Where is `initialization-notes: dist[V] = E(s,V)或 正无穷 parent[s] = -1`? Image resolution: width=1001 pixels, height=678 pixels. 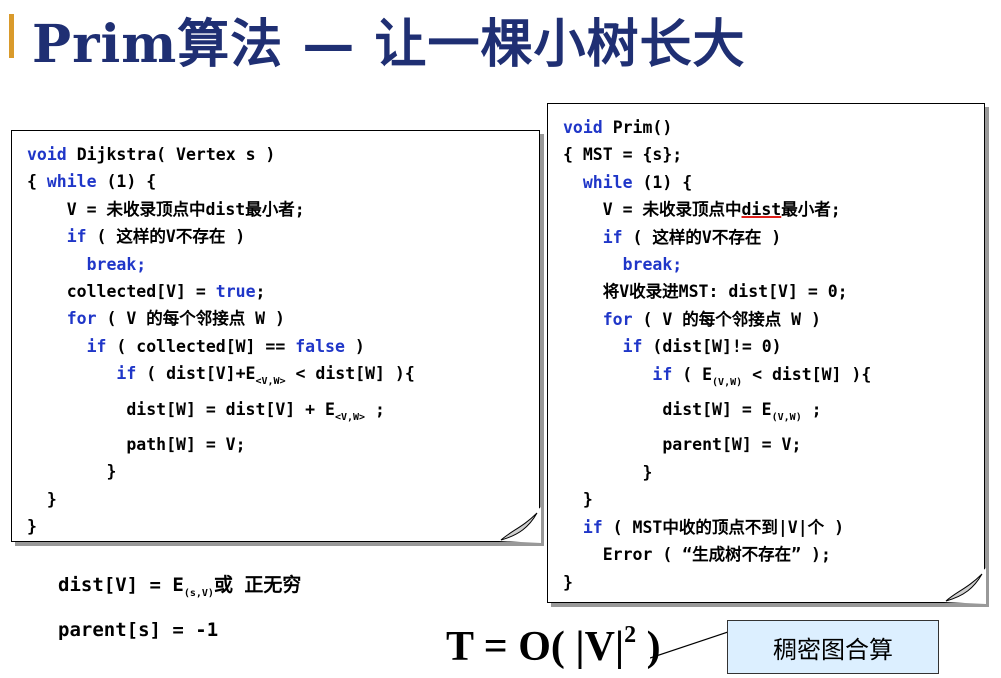 initialization-notes: dist[V] = E(s,V)或 正无穷 parent[s] = -1 is located at coordinates (180, 607).